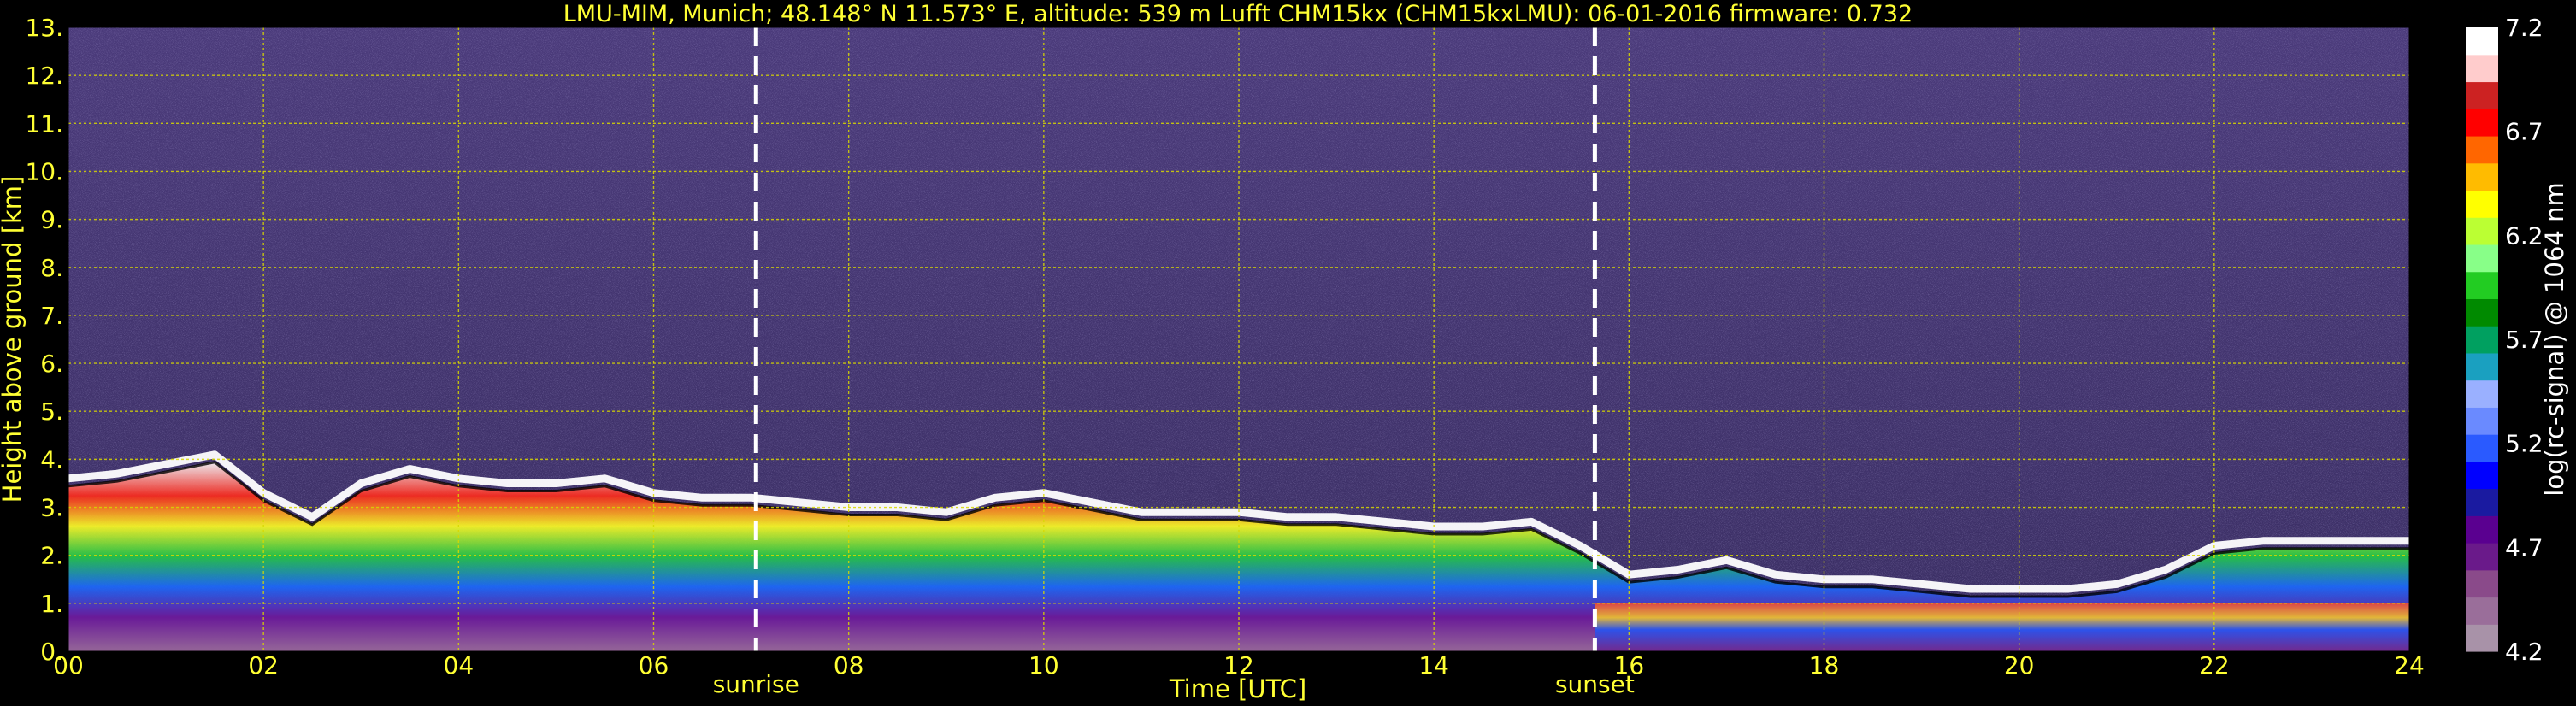 This screenshot has height=706, width=2576. Describe the element at coordinates (2554, 339) in the screenshot. I see `colorbar-label: log(rc-signal) @ 1064 nm` at that location.